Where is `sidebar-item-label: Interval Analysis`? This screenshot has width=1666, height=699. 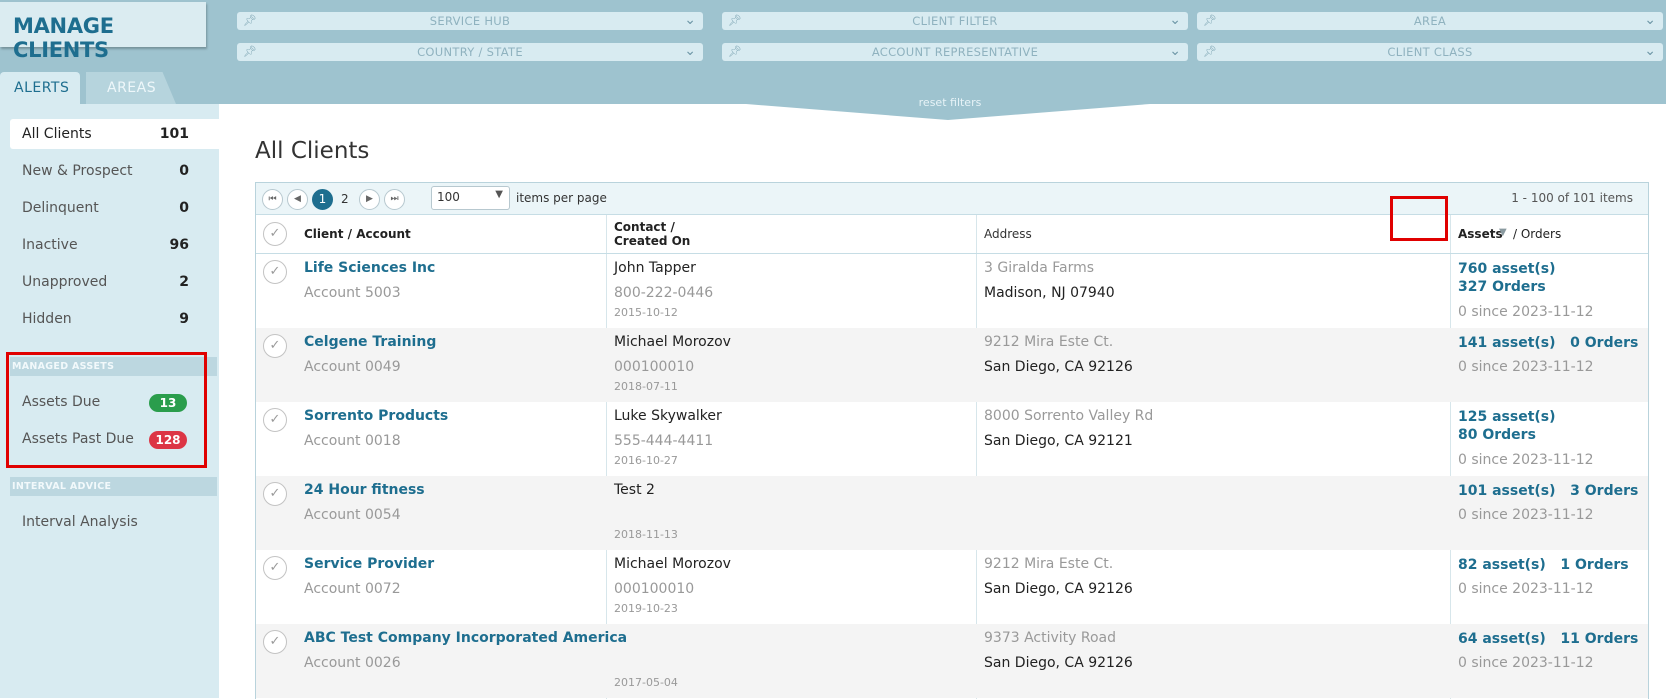
sidebar-item-label: Interval Analysis is located at coordinates (80, 522).